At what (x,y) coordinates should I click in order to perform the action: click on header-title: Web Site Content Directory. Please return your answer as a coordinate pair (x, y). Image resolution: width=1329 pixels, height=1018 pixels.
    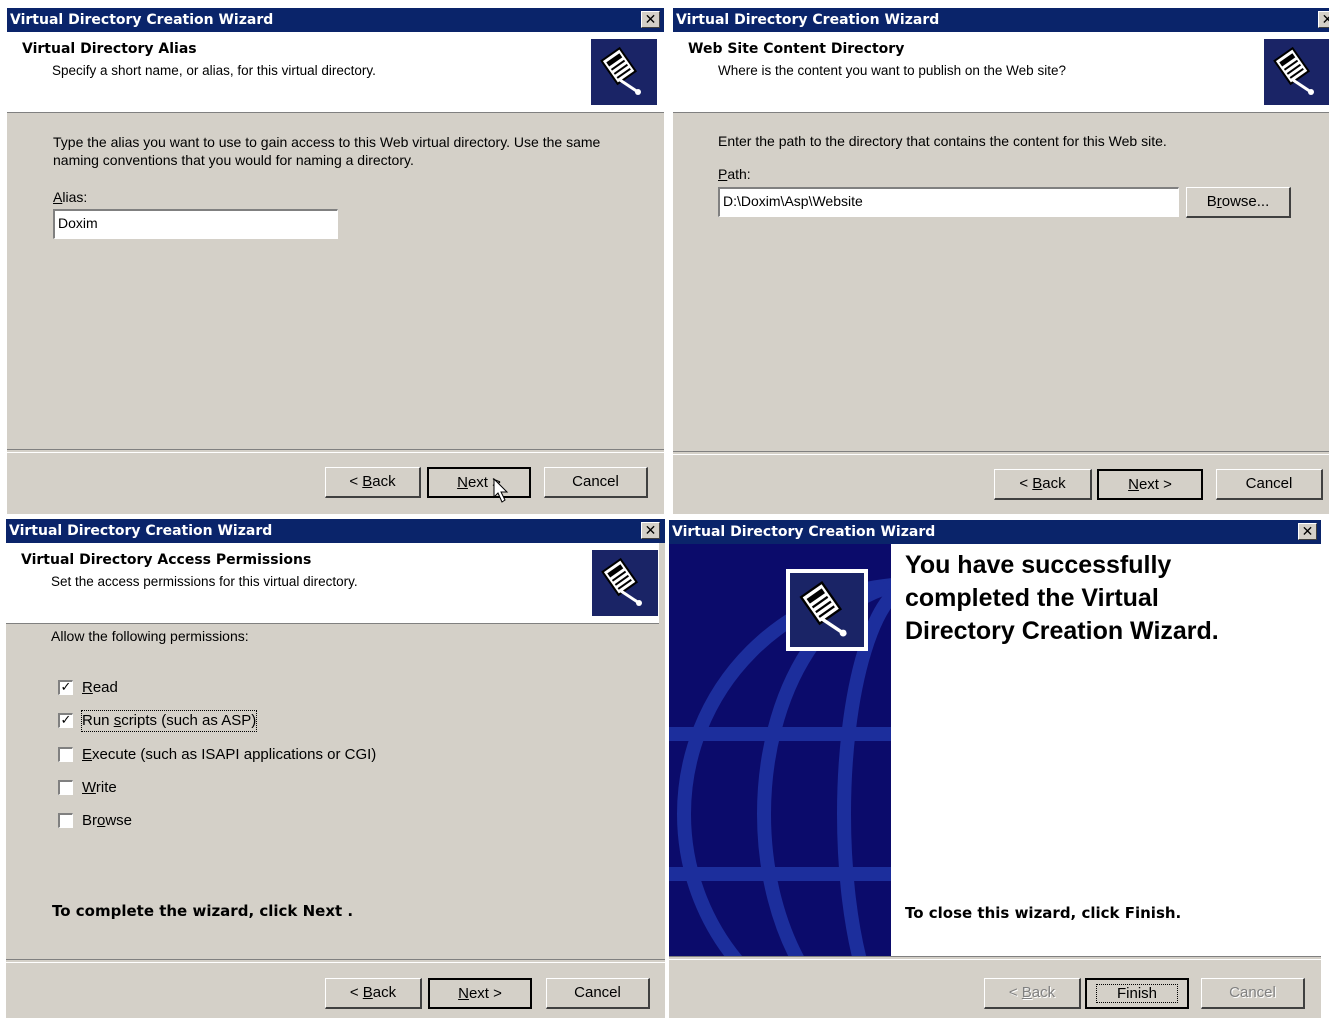
    Looking at the image, I should click on (796, 49).